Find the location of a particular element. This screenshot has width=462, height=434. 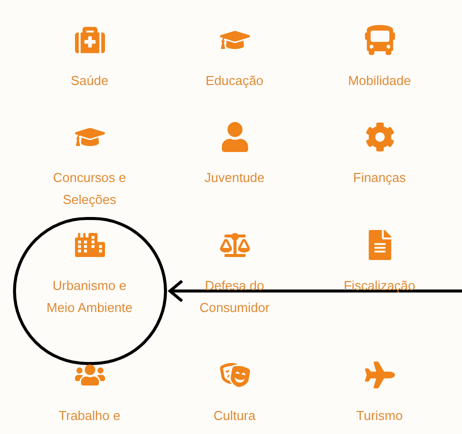

category-link: Trabalho e is located at coordinates (89, 416).